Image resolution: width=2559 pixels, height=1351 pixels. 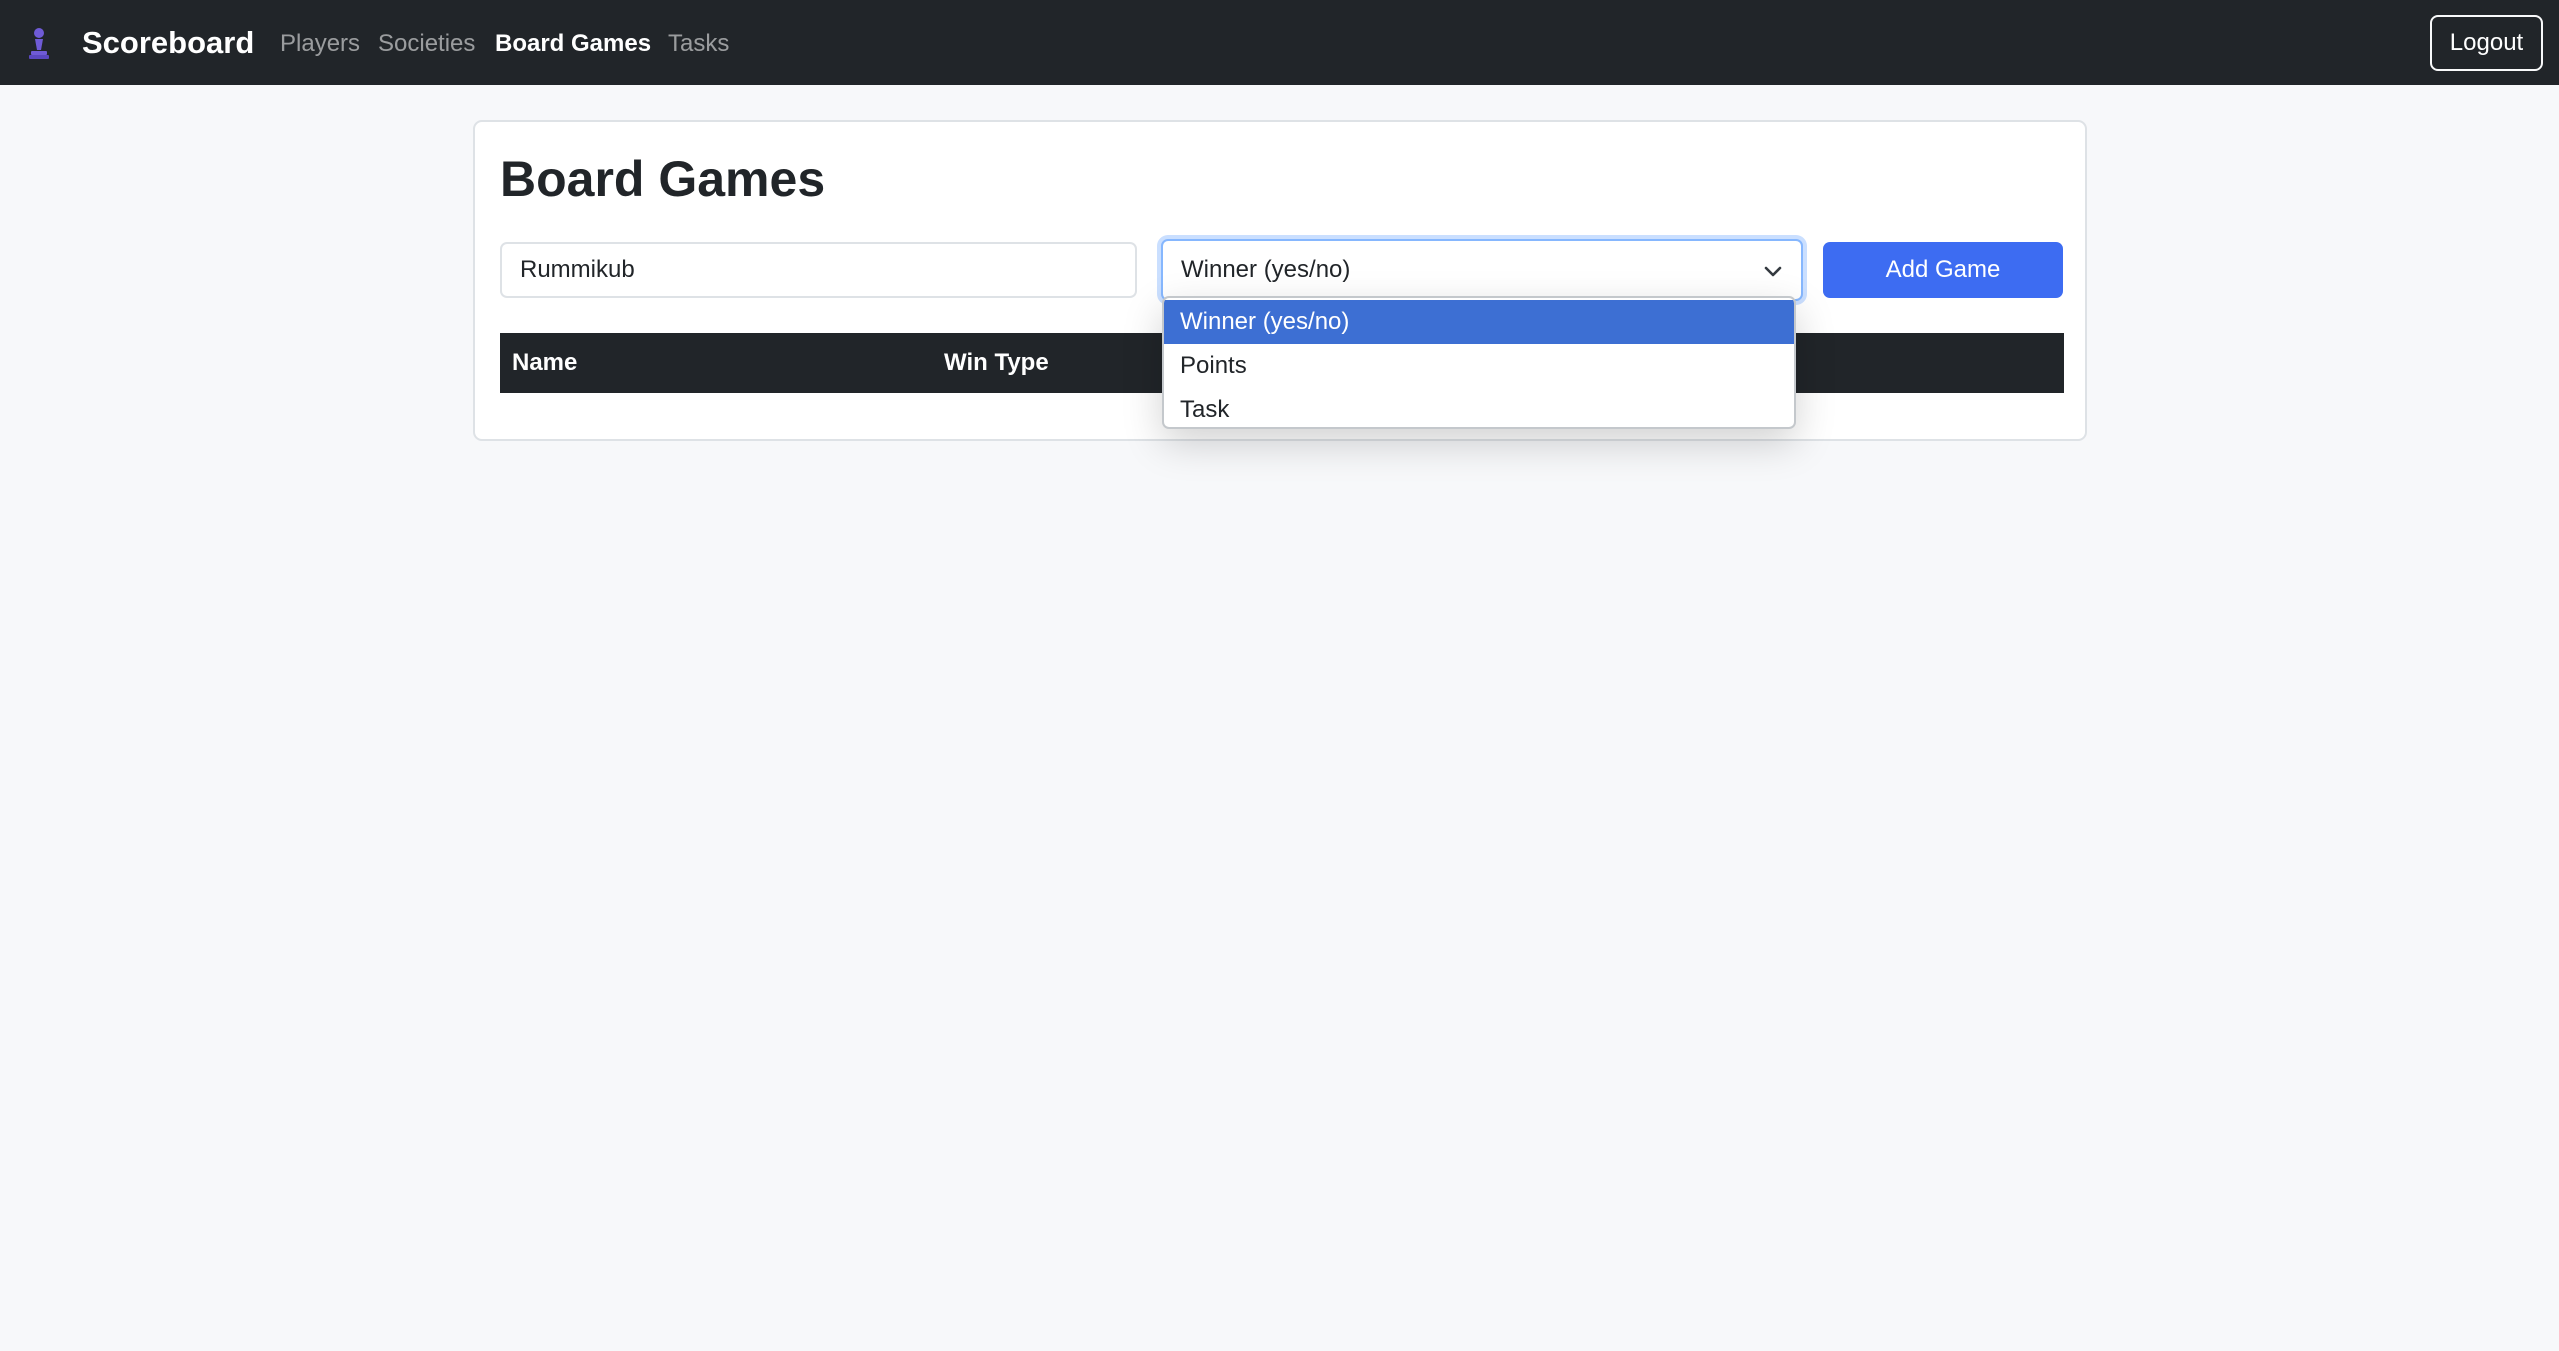 I want to click on chess-pawn-icon, so click(x=39, y=43).